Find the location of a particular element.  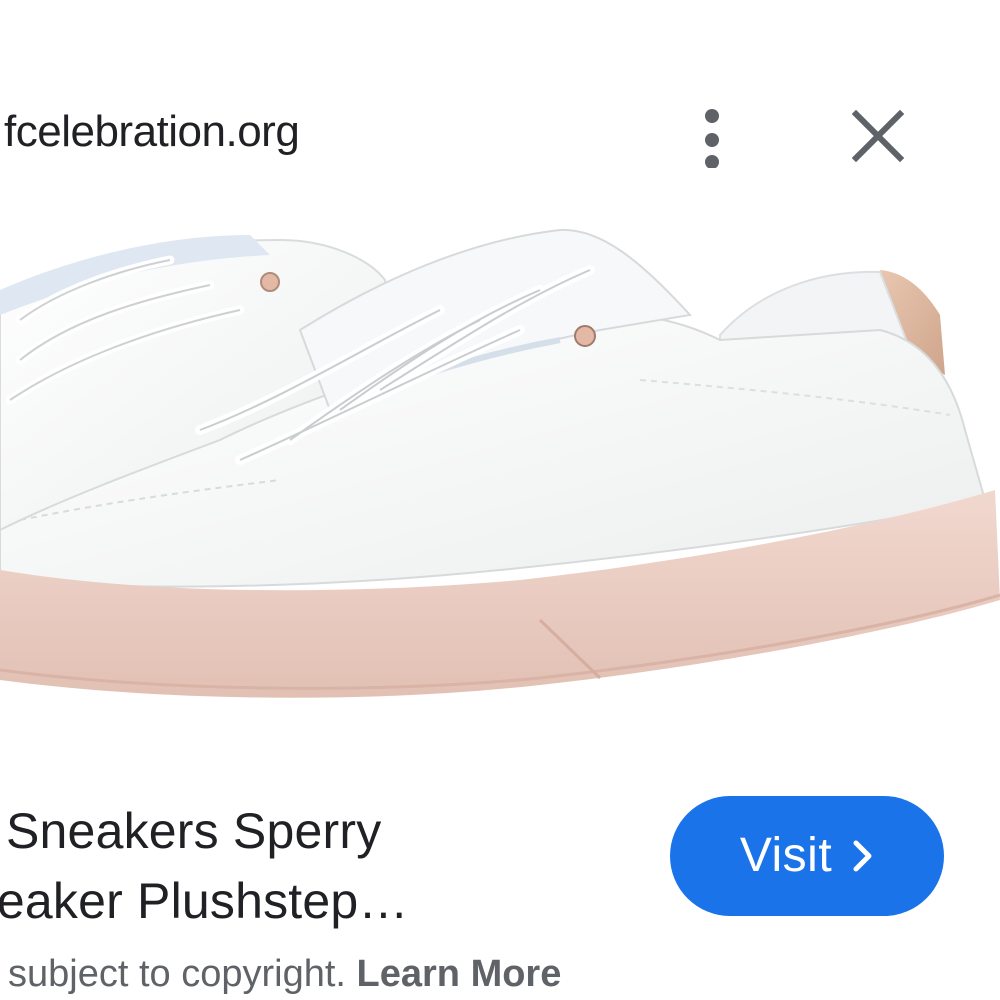

close-icon is located at coordinates (878, 136).